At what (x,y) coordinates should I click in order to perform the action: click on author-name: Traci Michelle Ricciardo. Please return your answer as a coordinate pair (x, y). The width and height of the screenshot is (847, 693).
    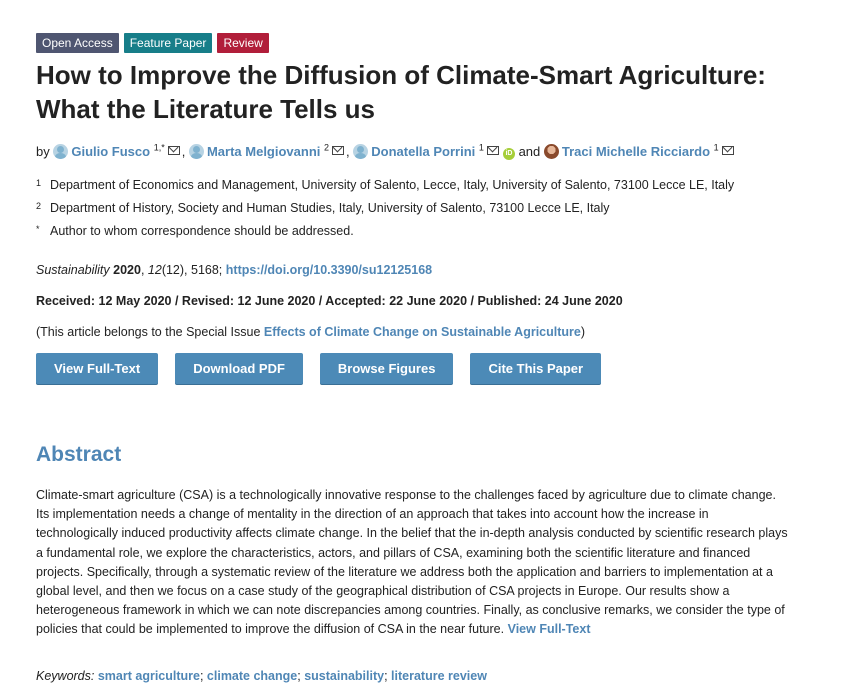
    Looking at the image, I should click on (636, 151).